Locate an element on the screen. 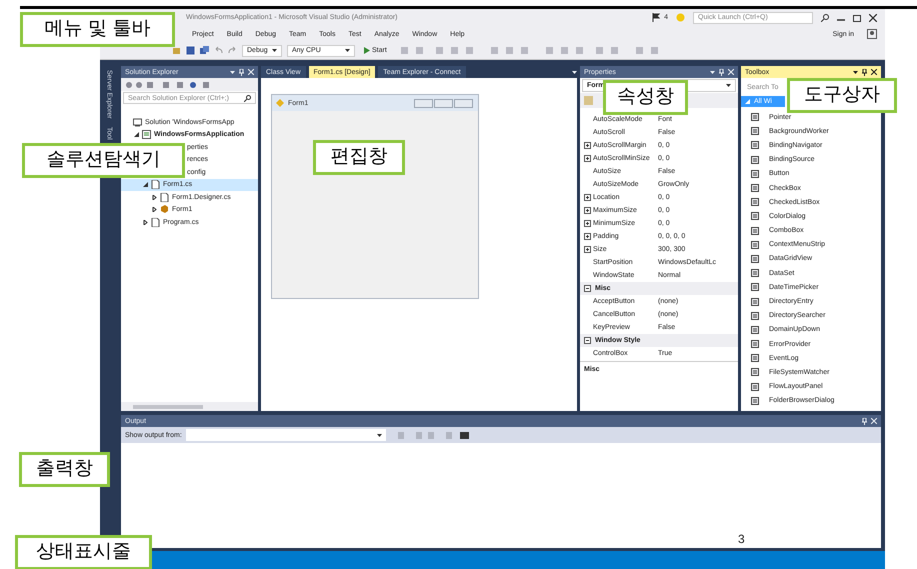  restore-icon is located at coordinates (857, 18).